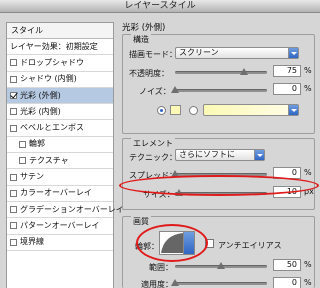 This screenshot has height=288, width=320. Describe the element at coordinates (172, 243) in the screenshot. I see `annotation-ellipse-contour` at that location.